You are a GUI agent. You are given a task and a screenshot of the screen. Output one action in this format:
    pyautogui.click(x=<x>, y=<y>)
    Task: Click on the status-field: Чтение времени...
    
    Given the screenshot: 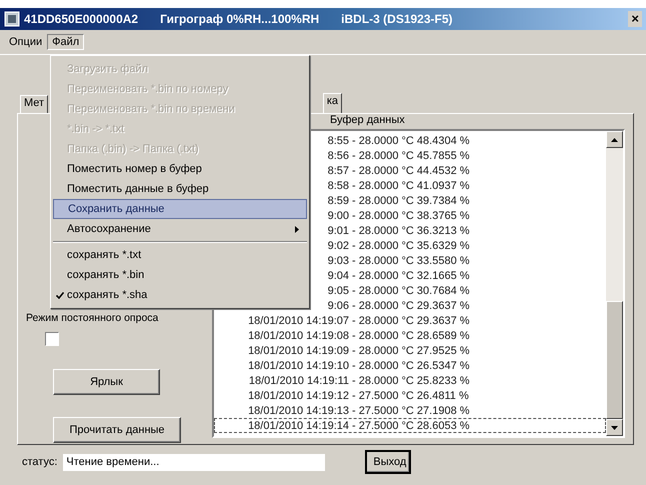 What is the action you would take?
    pyautogui.click(x=194, y=462)
    